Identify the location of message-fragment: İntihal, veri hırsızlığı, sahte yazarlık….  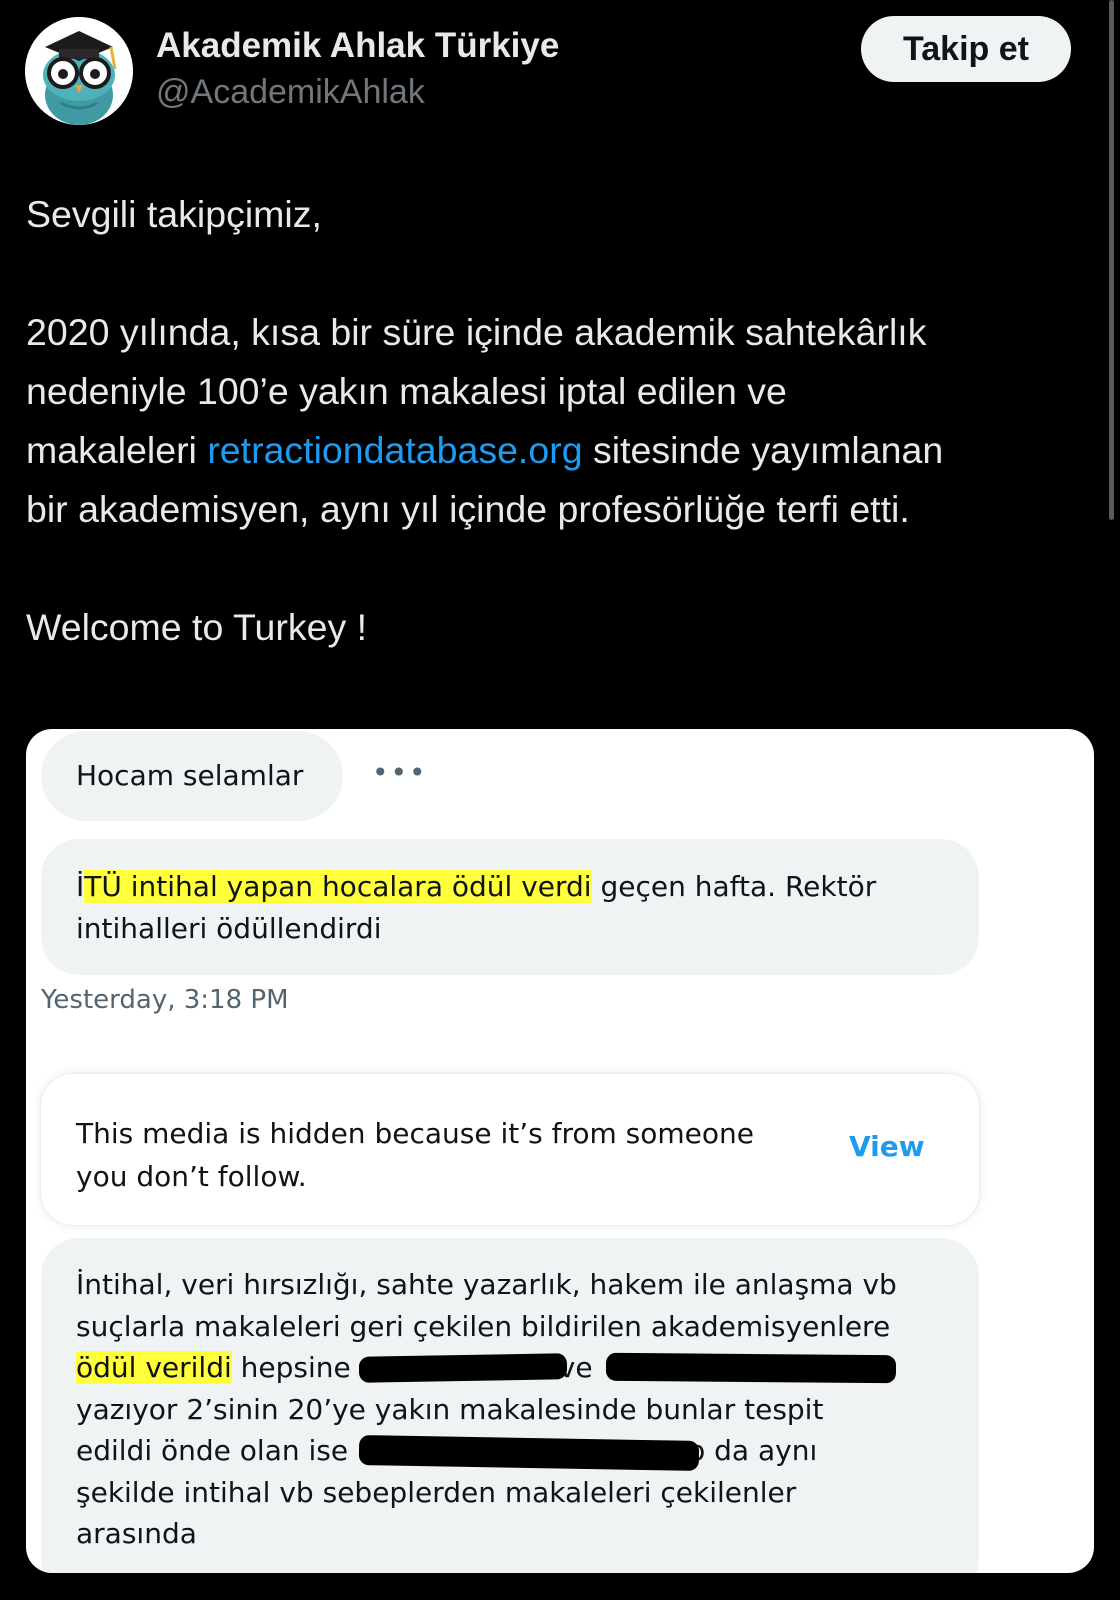
(486, 1284).